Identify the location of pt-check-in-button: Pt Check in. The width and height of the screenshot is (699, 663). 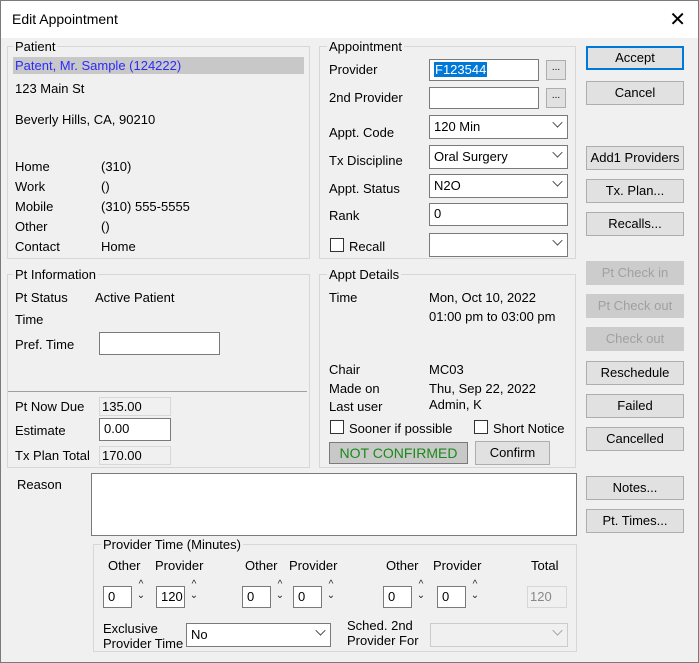
(635, 273).